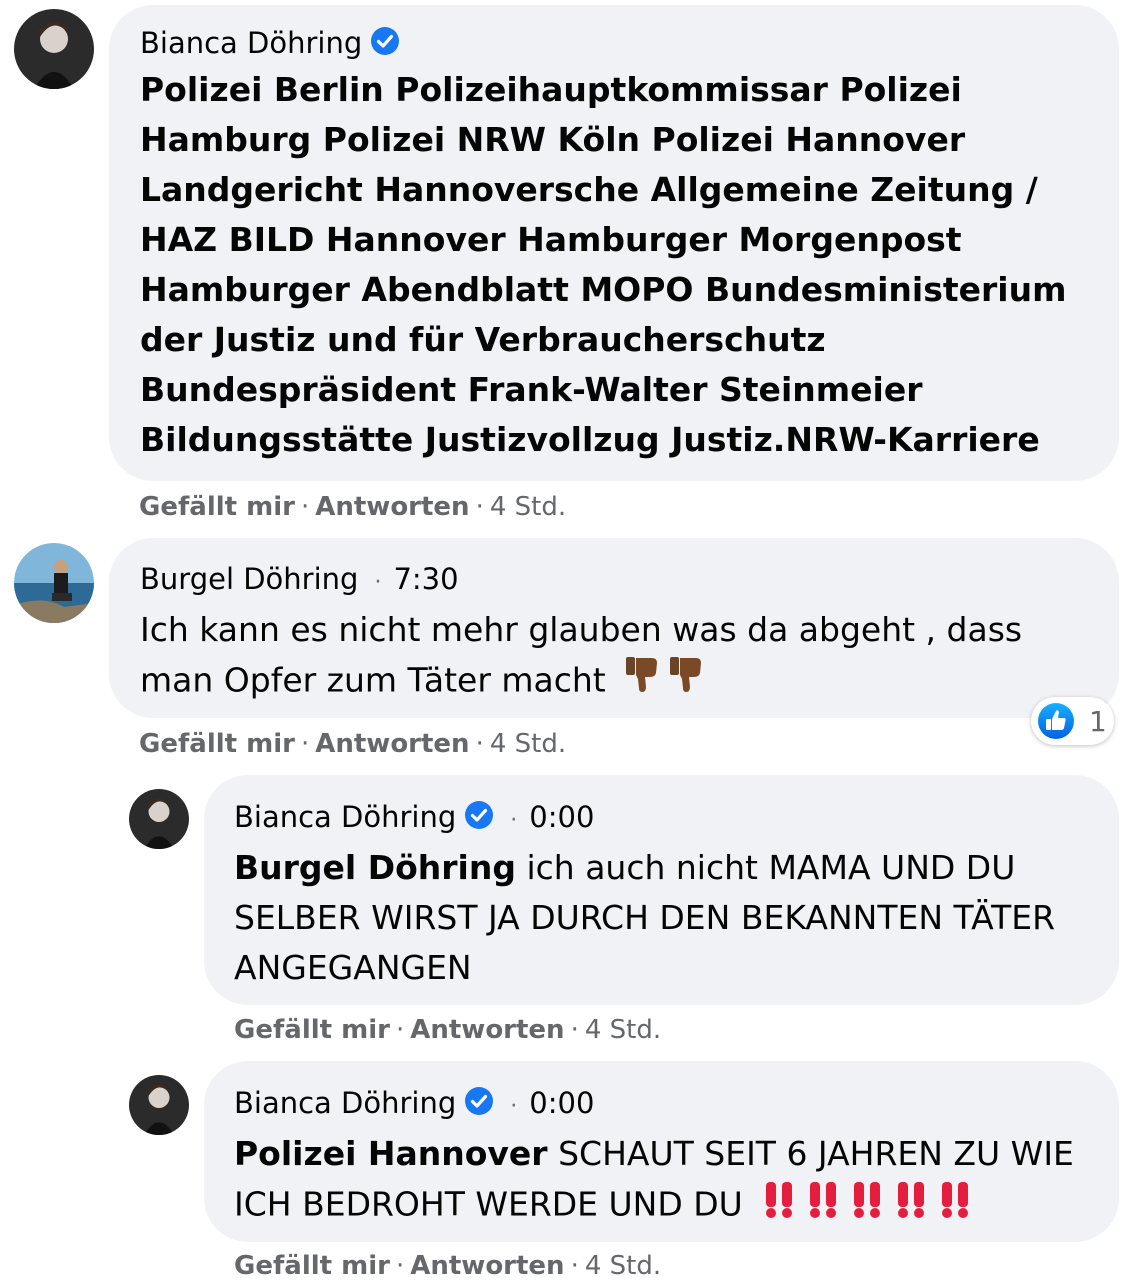 Image resolution: width=1137 pixels, height=1286 pixels. I want to click on like-icon, so click(1056, 721).